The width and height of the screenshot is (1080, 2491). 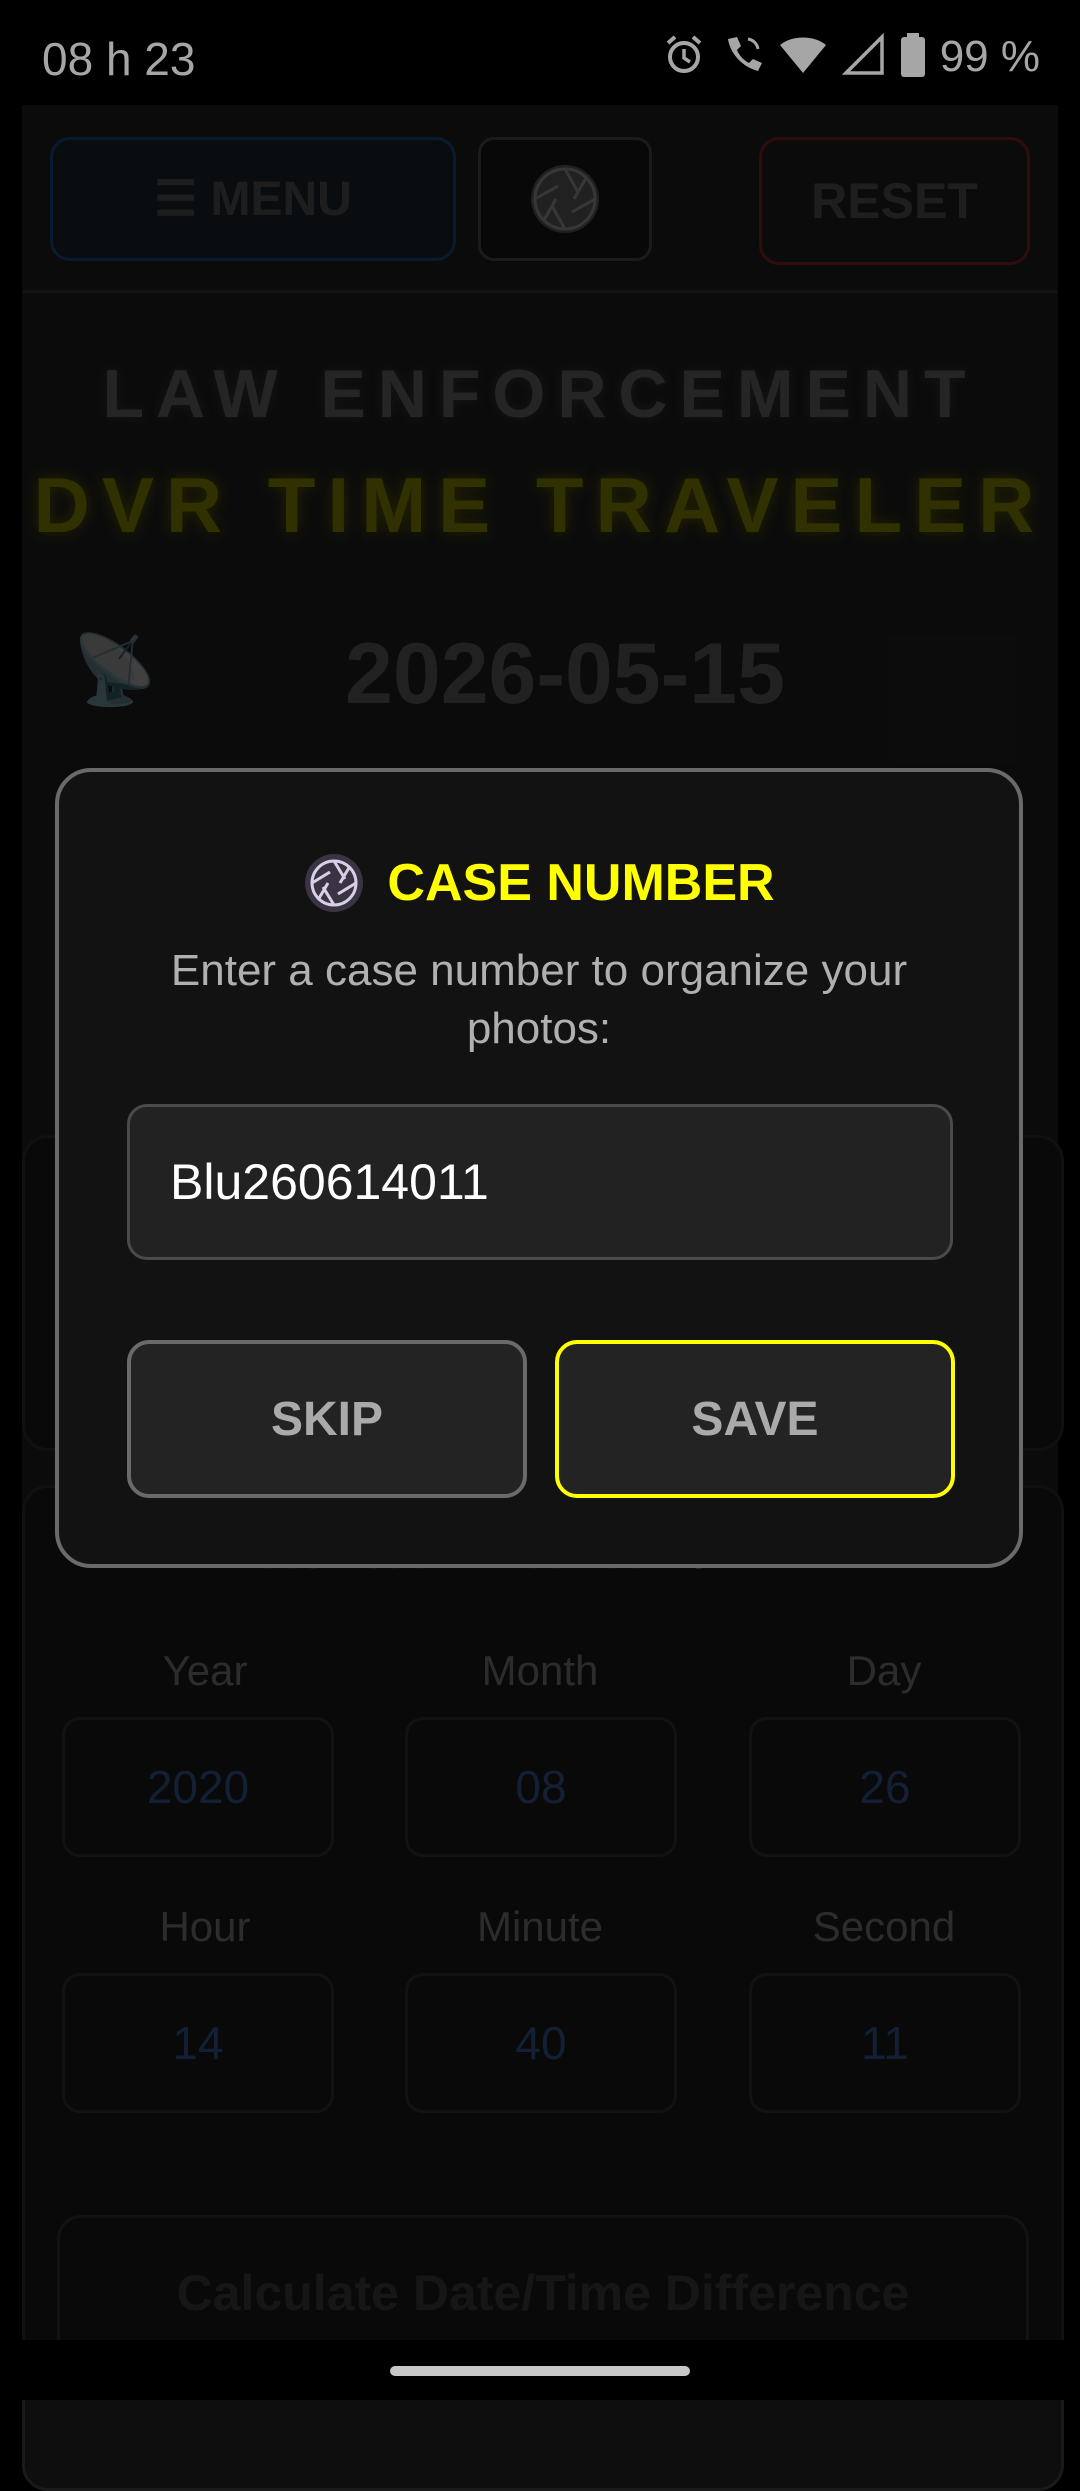 What do you see at coordinates (327, 1419) in the screenshot?
I see `skip-button: SKIP` at bounding box center [327, 1419].